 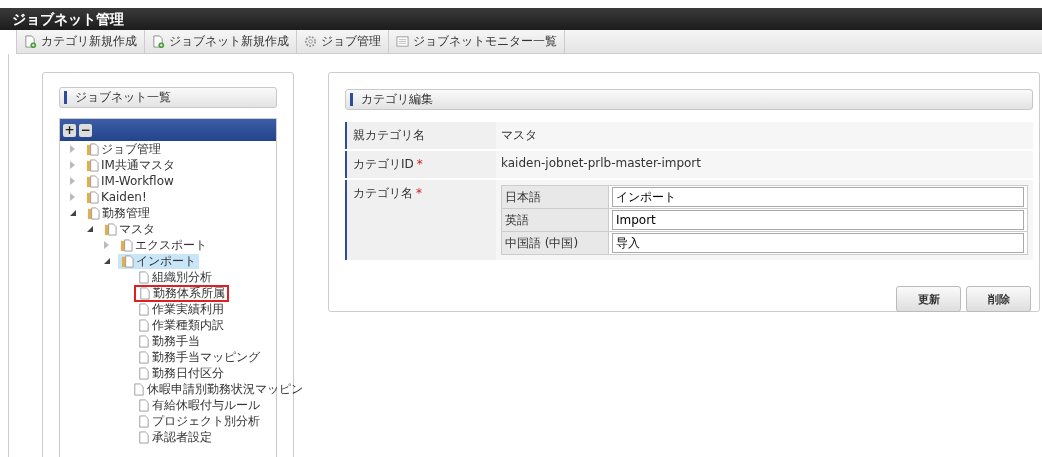 What do you see at coordinates (555, 220) in the screenshot?
I see `locale-label: 英語` at bounding box center [555, 220].